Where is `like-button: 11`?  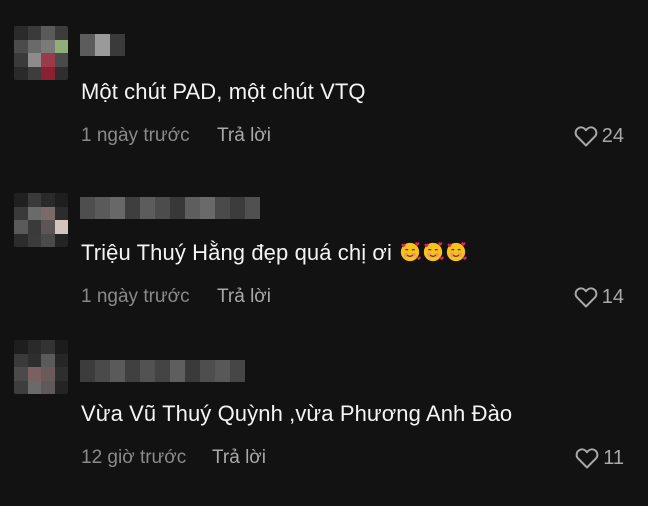 like-button: 11 is located at coordinates (599, 458).